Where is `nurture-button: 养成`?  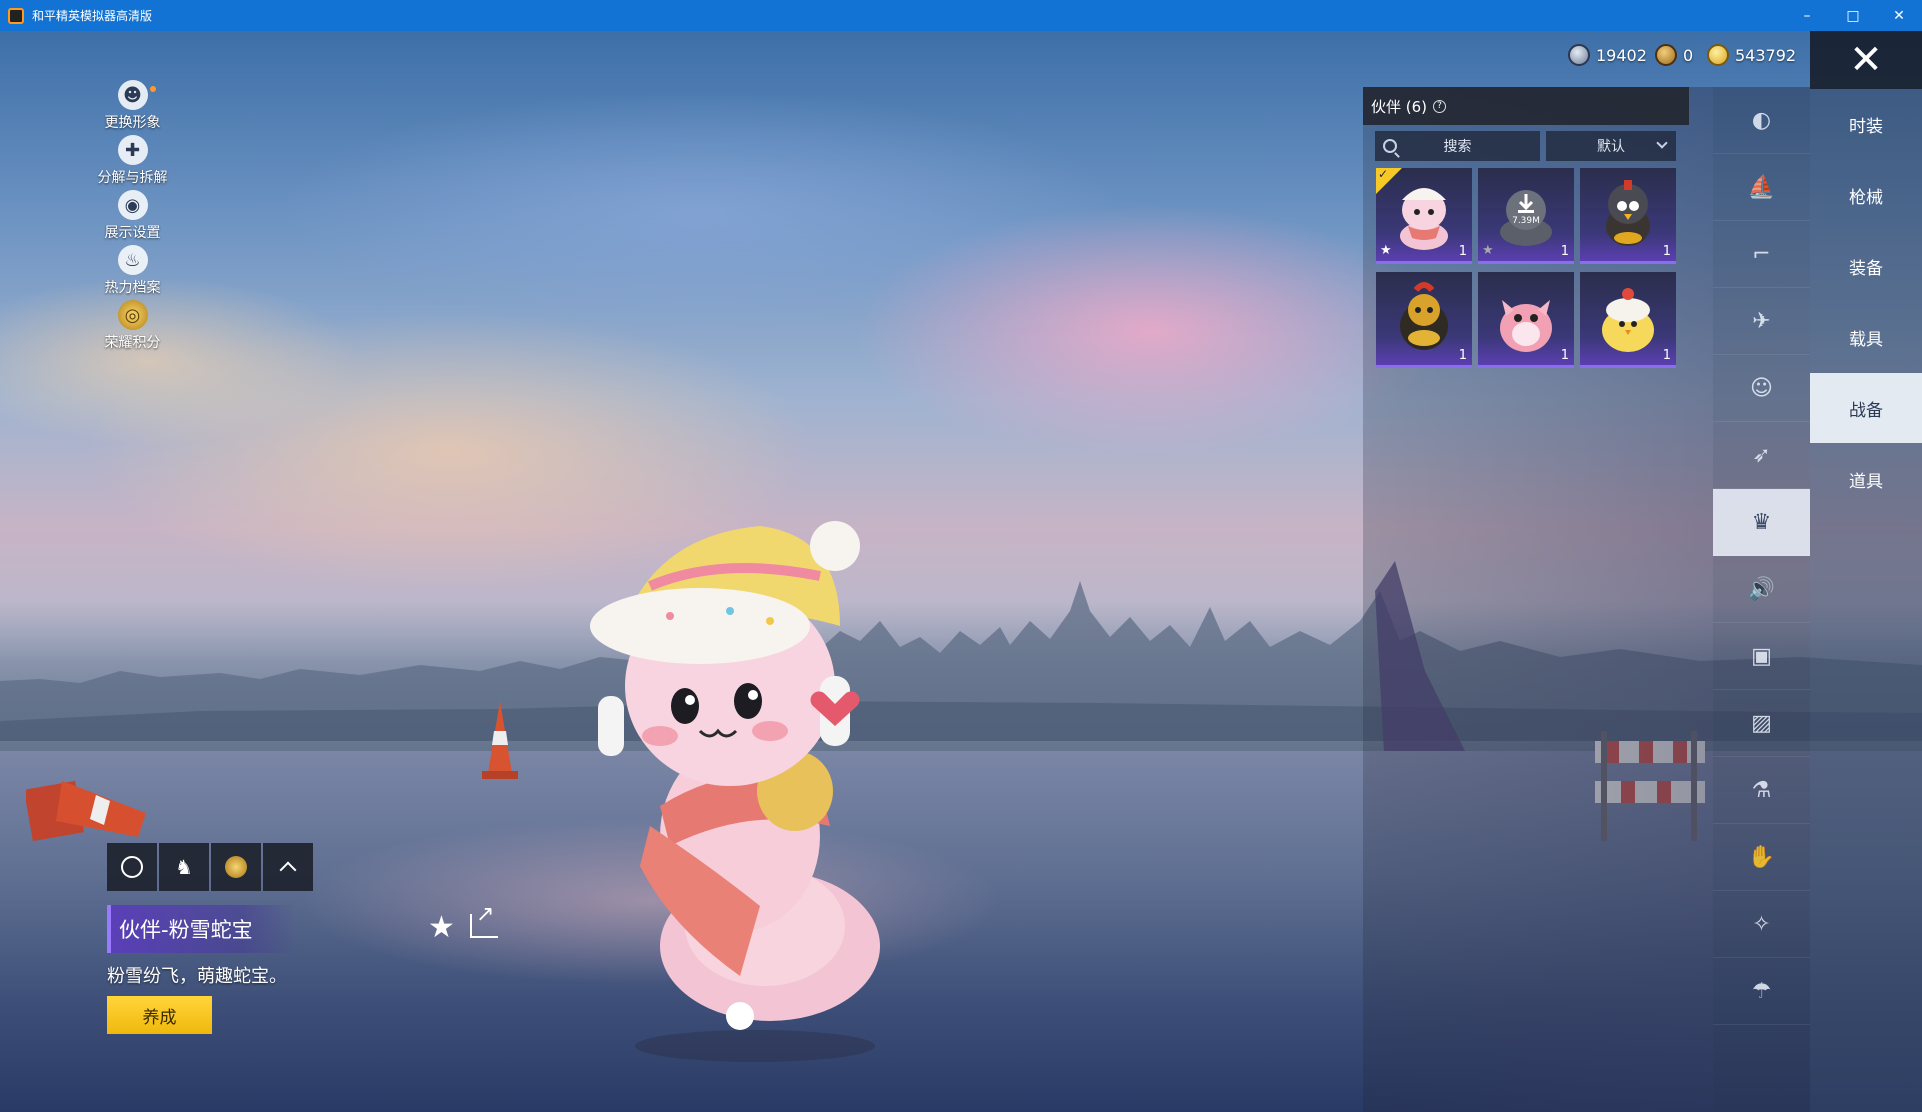 nurture-button: 养成 is located at coordinates (159, 1015).